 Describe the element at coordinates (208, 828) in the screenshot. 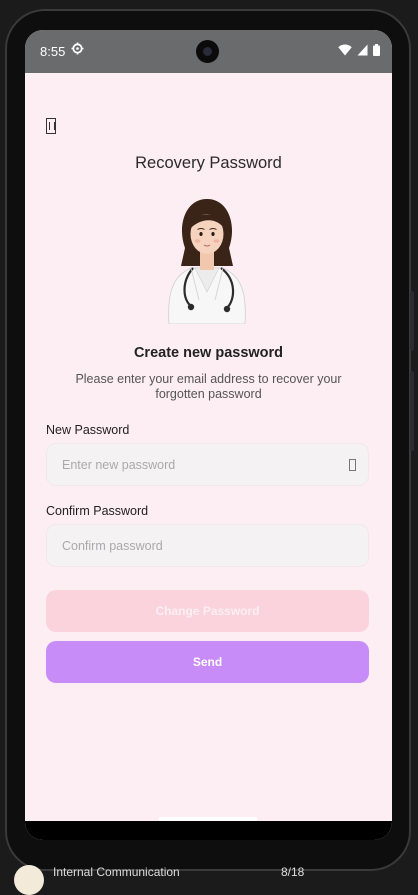

I see `navigation-bar` at that location.